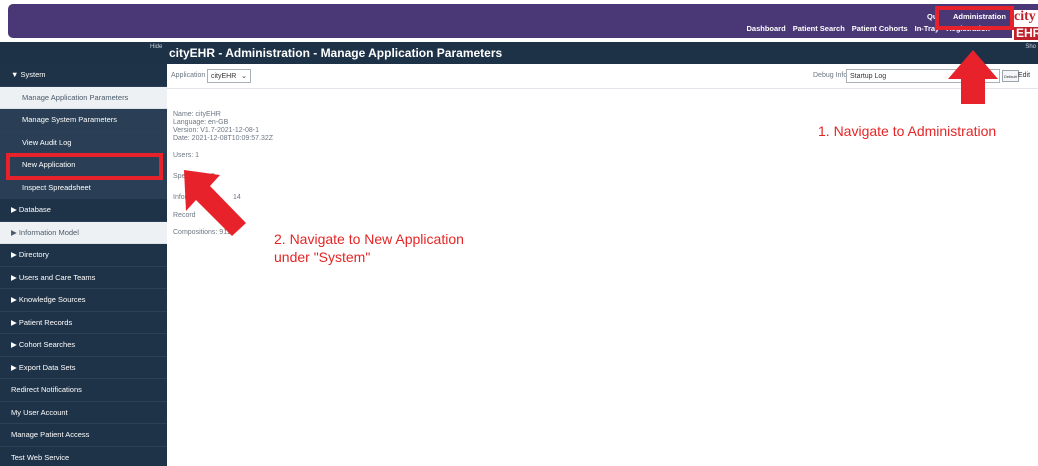 This screenshot has width=1038, height=466. Describe the element at coordinates (188, 75) in the screenshot. I see `application-label: Application` at that location.